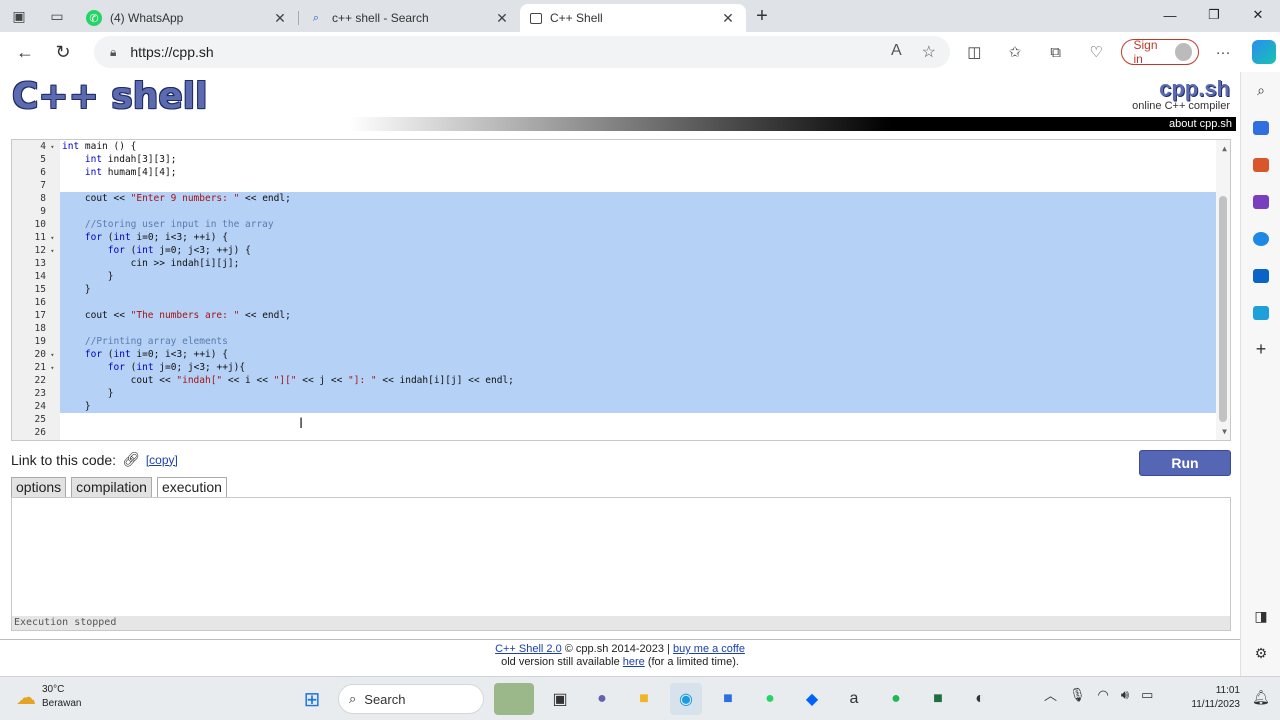 The height and width of the screenshot is (720, 1280). I want to click on sidebar-search-icon: ⌕, so click(1260, 90).